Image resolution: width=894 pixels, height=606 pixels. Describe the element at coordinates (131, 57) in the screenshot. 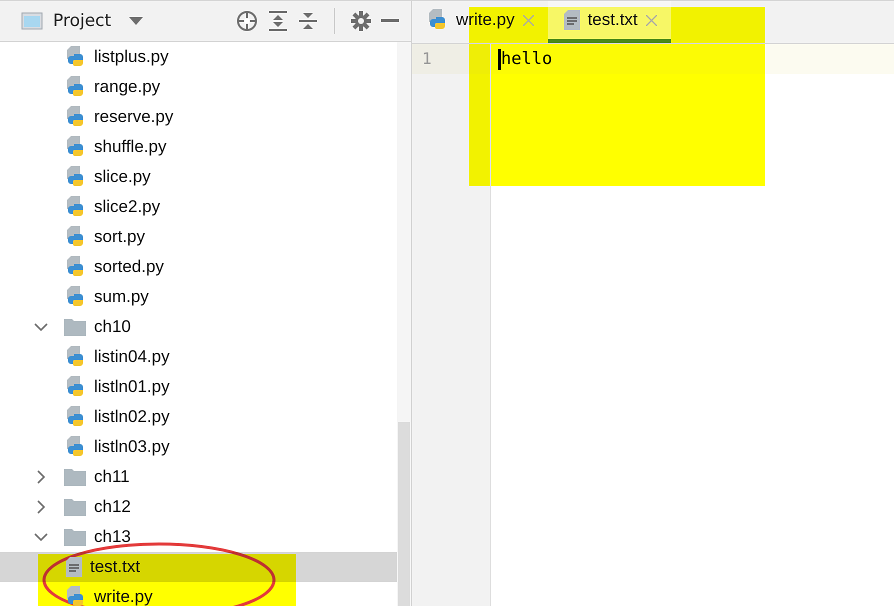

I see `tree-item-label: listplus.py` at that location.